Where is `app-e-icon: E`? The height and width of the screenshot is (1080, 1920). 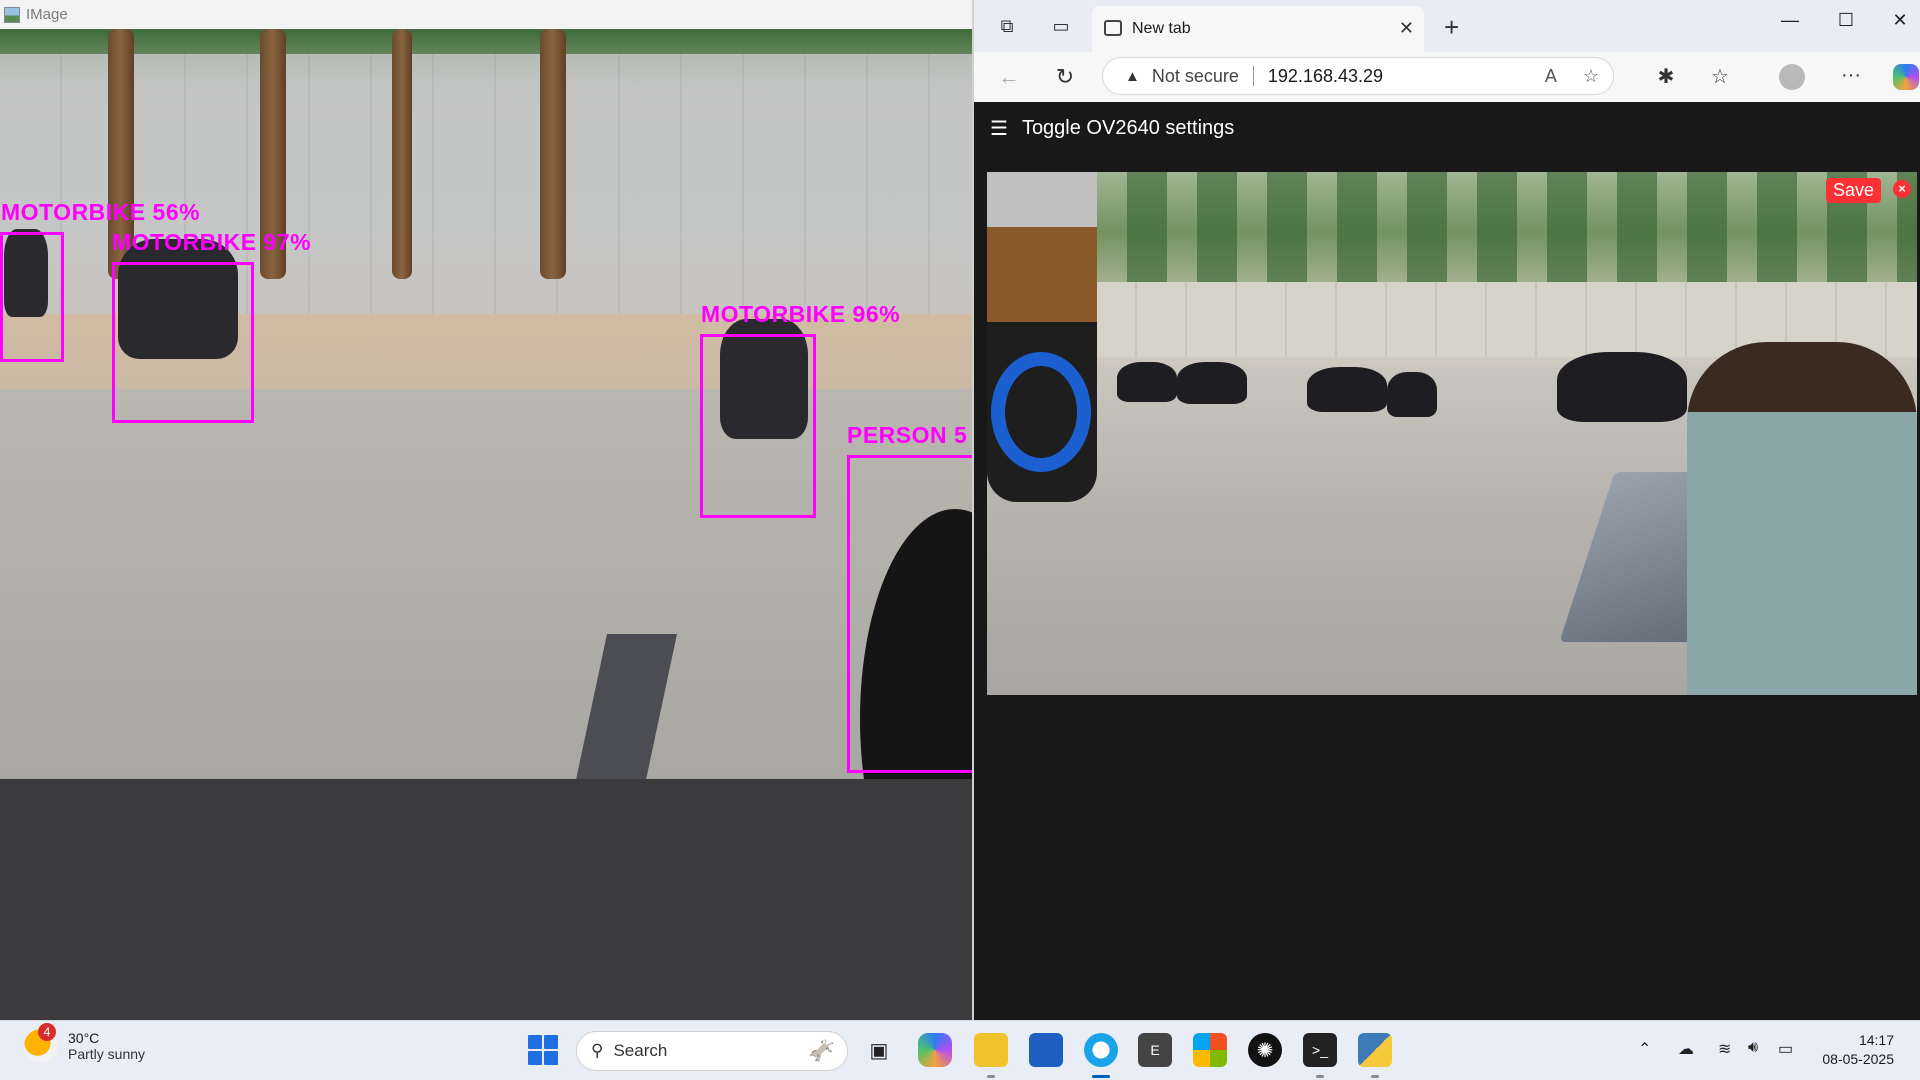 app-e-icon: E is located at coordinates (1155, 1050).